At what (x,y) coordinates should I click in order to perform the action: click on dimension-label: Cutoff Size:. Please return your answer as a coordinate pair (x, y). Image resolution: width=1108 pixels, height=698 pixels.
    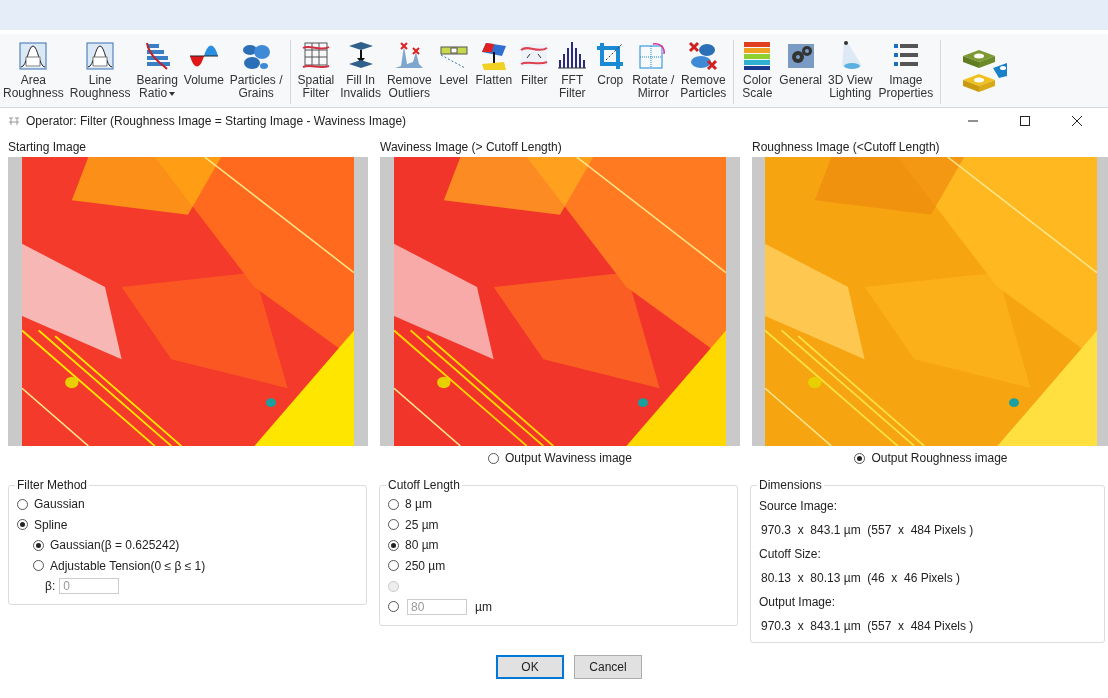
    Looking at the image, I should click on (790, 554).